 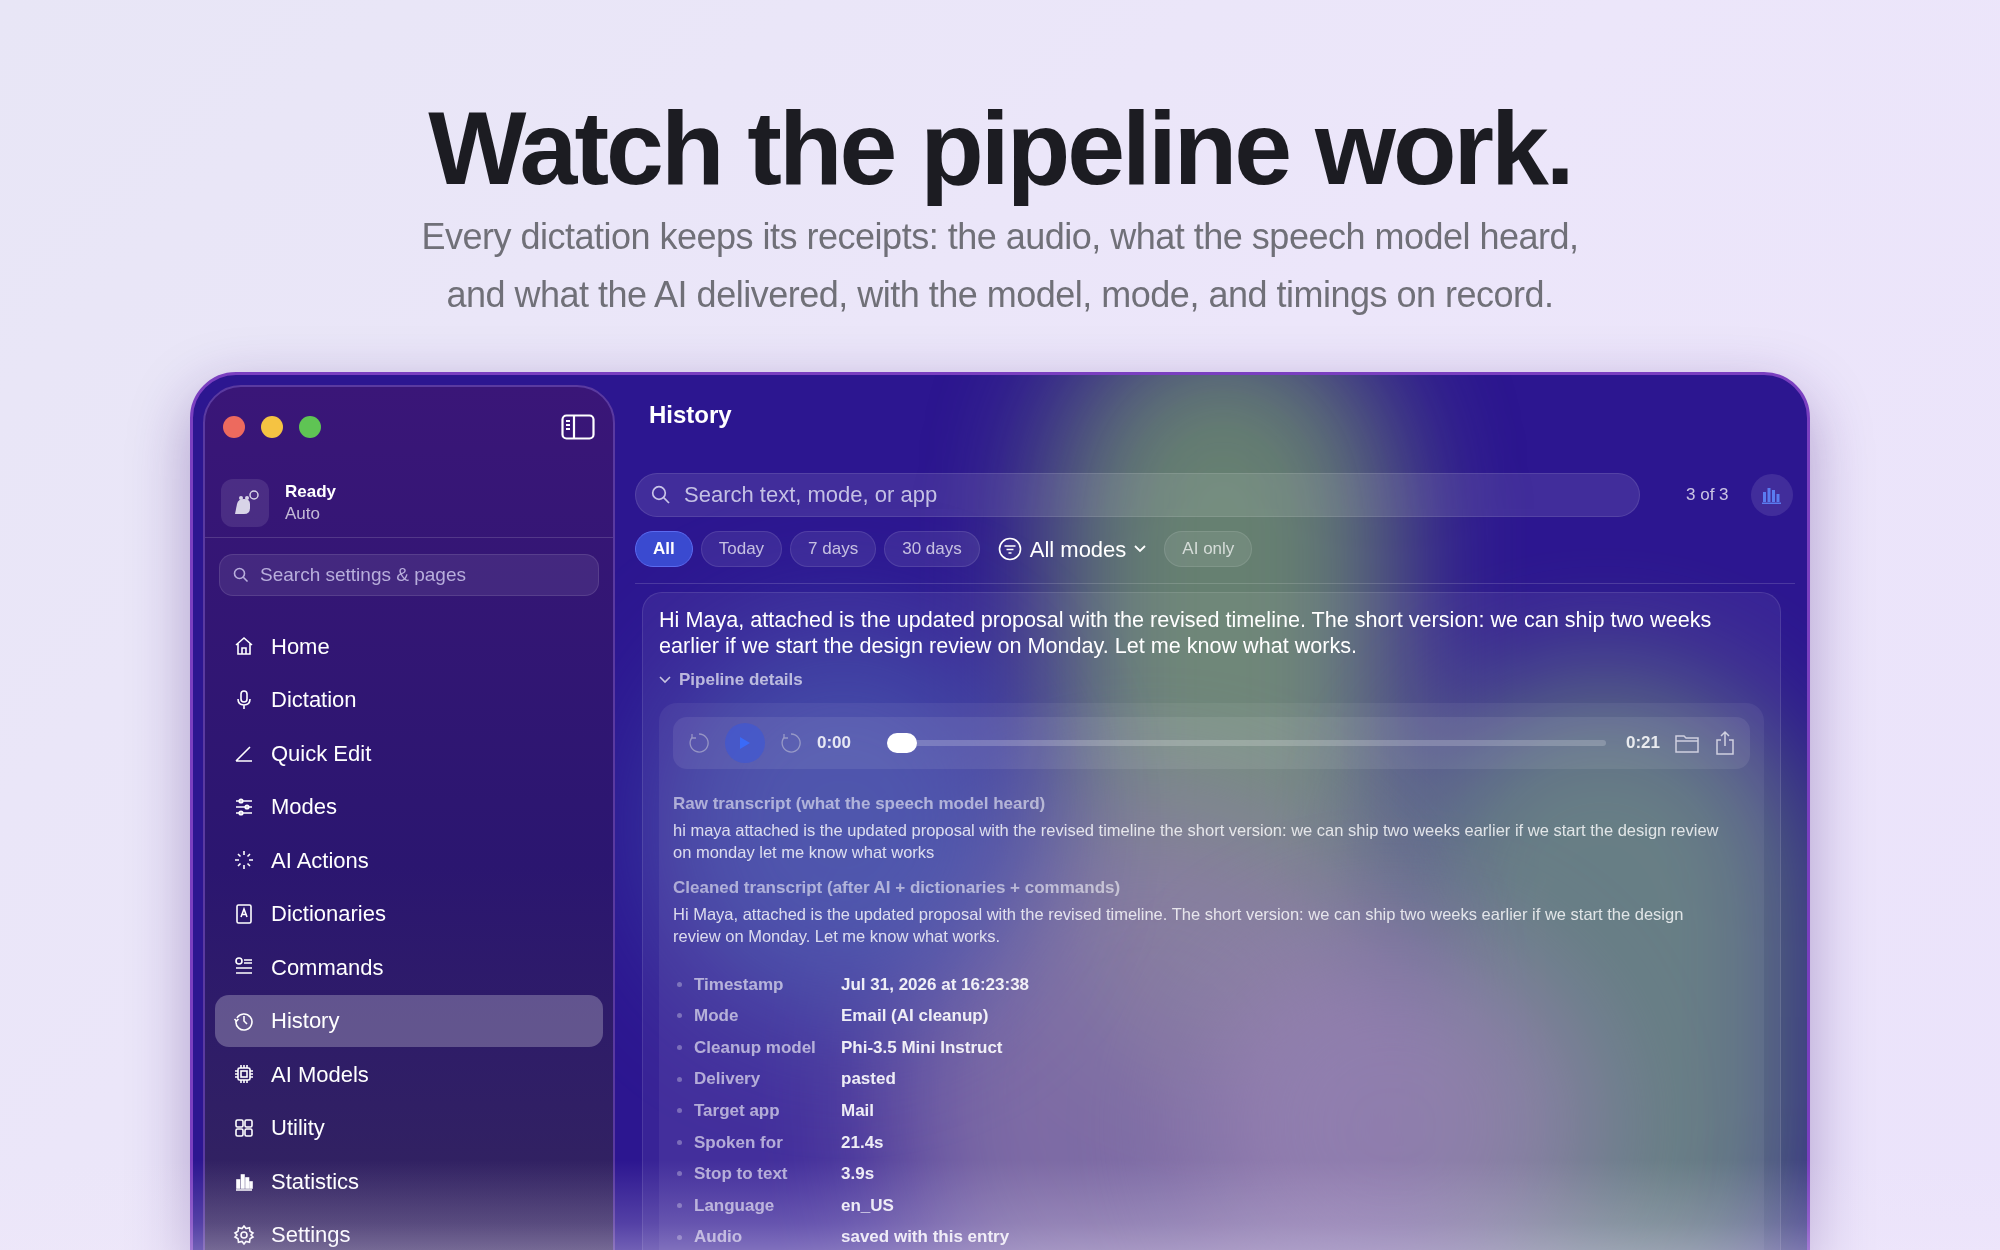 I want to click on filter-chip: 30 days, so click(x=932, y=549).